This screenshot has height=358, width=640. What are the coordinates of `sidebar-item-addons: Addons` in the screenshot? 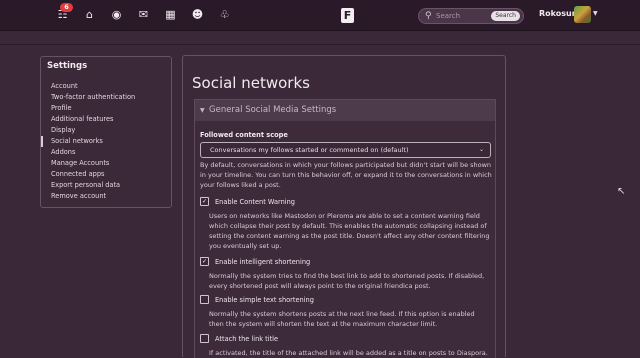 It's located at (106, 152).